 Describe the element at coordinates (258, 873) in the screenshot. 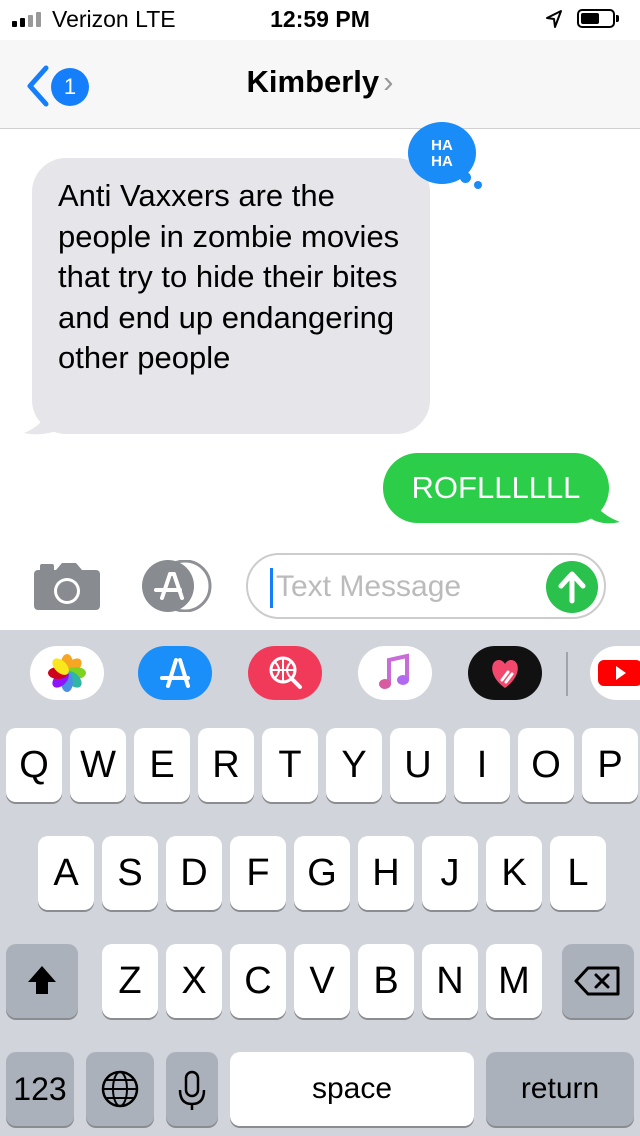

I see `key-f: F` at that location.